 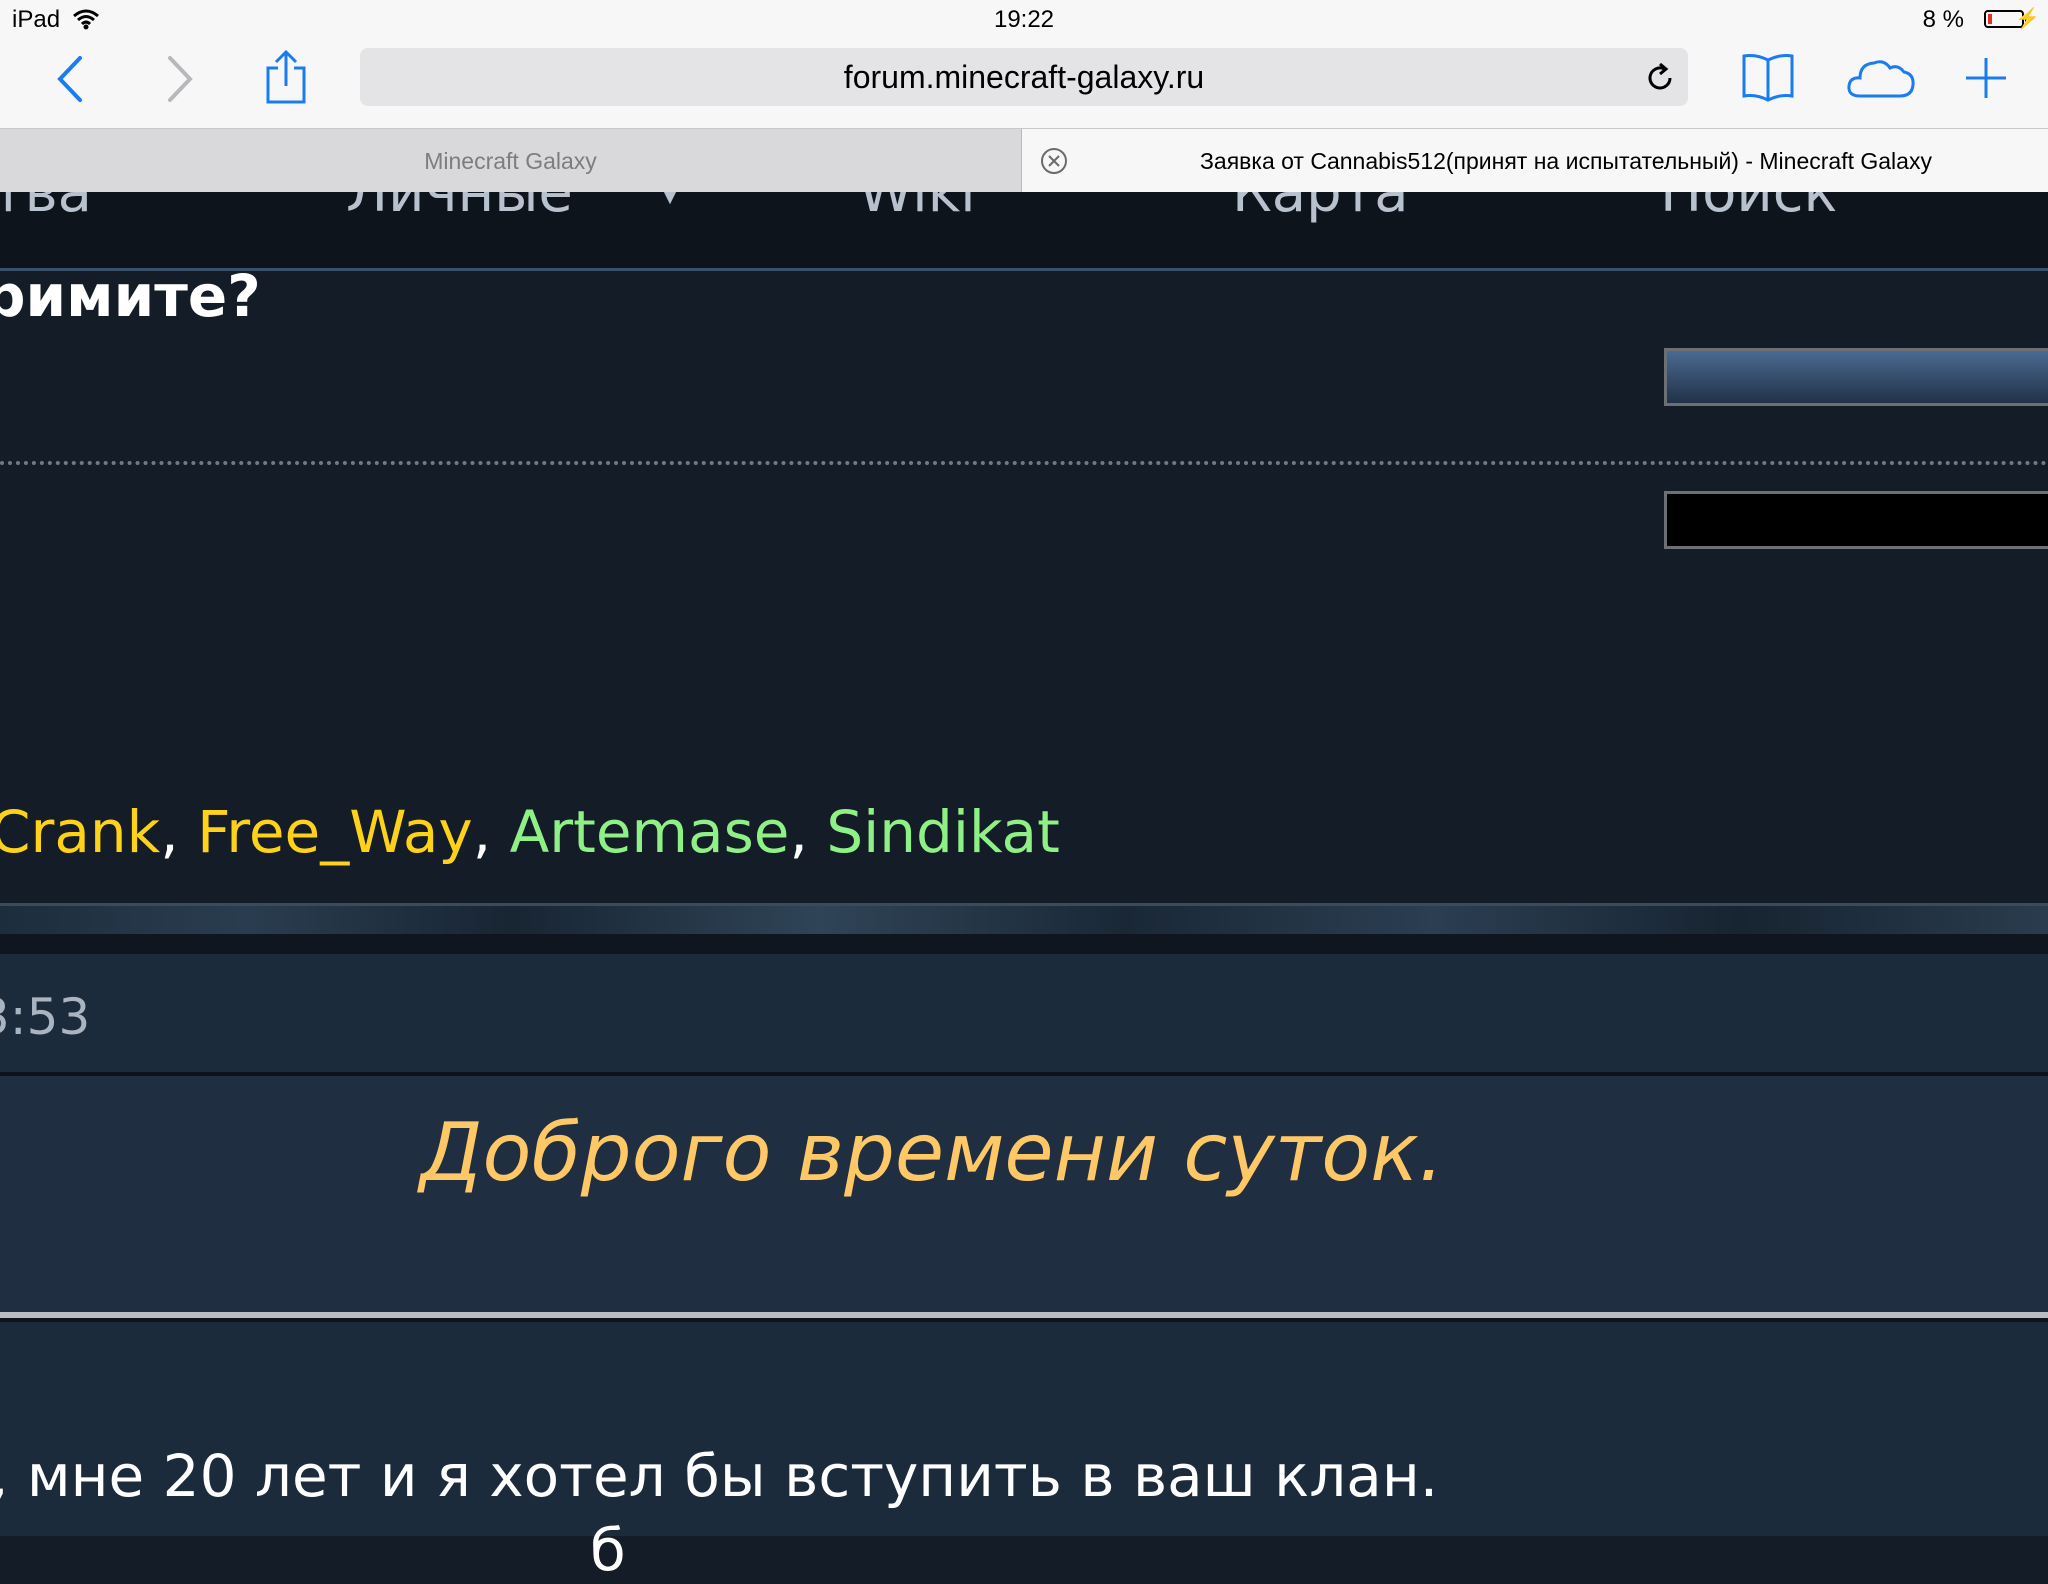 I want to click on cloud-tabs-icon, so click(x=1881, y=78).